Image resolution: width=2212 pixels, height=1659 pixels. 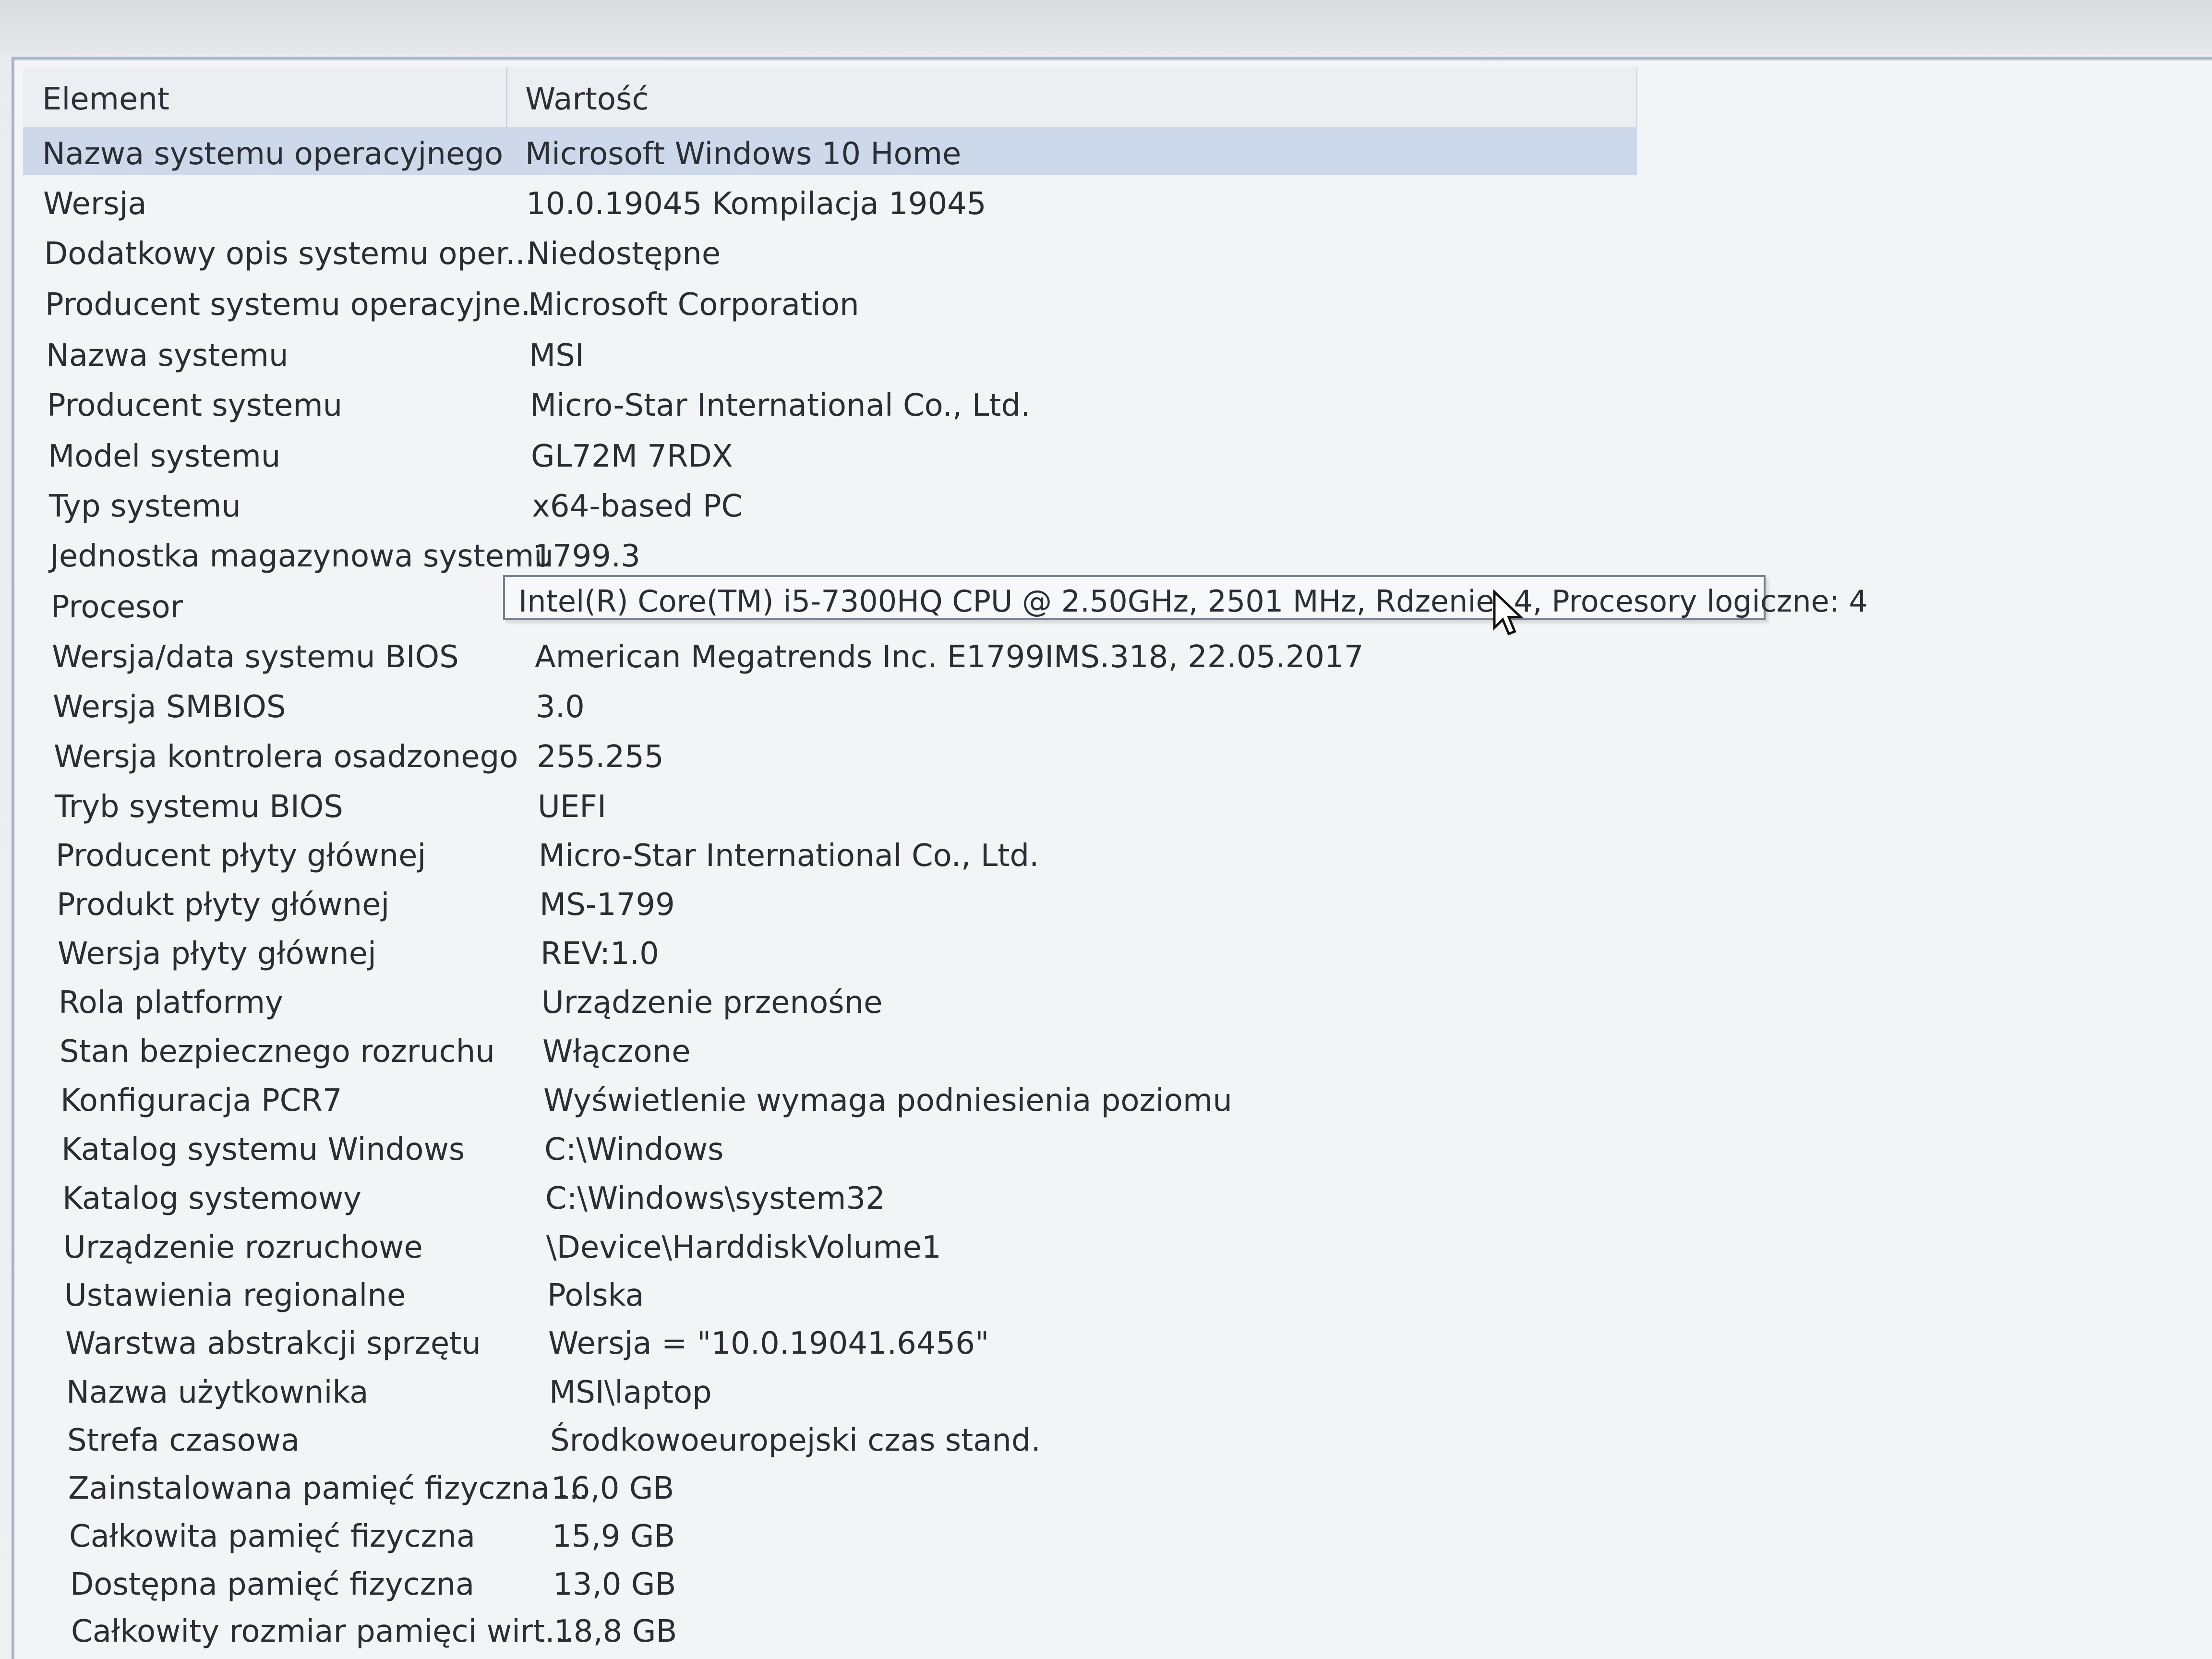 I want to click on row-element: Jednostka magazynowa systemu, so click(x=302, y=557).